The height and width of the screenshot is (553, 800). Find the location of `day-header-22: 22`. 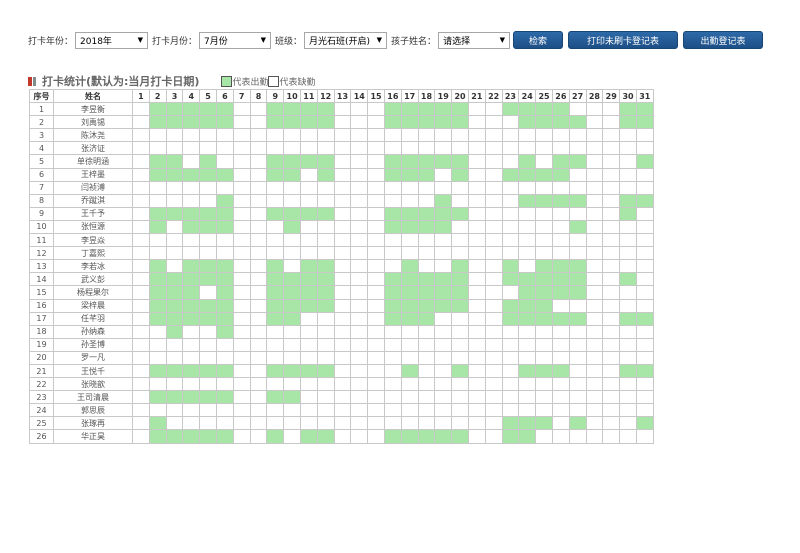

day-header-22: 22 is located at coordinates (493, 96).